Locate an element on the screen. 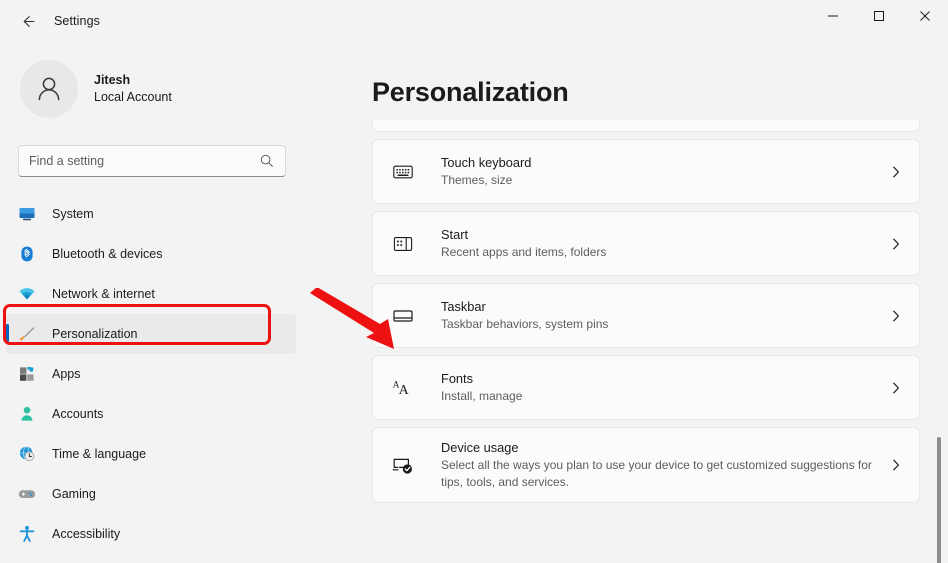  maximize-icon is located at coordinates (879, 16).